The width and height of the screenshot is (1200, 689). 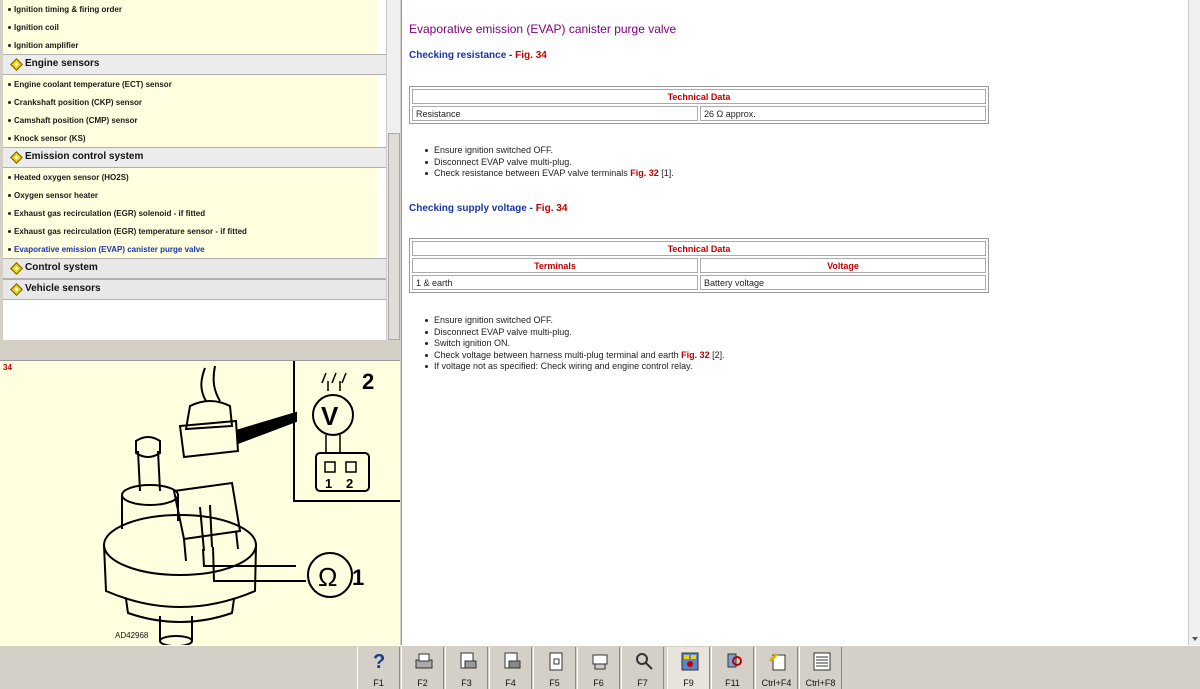 I want to click on f6-button: F6, so click(x=598, y=668).